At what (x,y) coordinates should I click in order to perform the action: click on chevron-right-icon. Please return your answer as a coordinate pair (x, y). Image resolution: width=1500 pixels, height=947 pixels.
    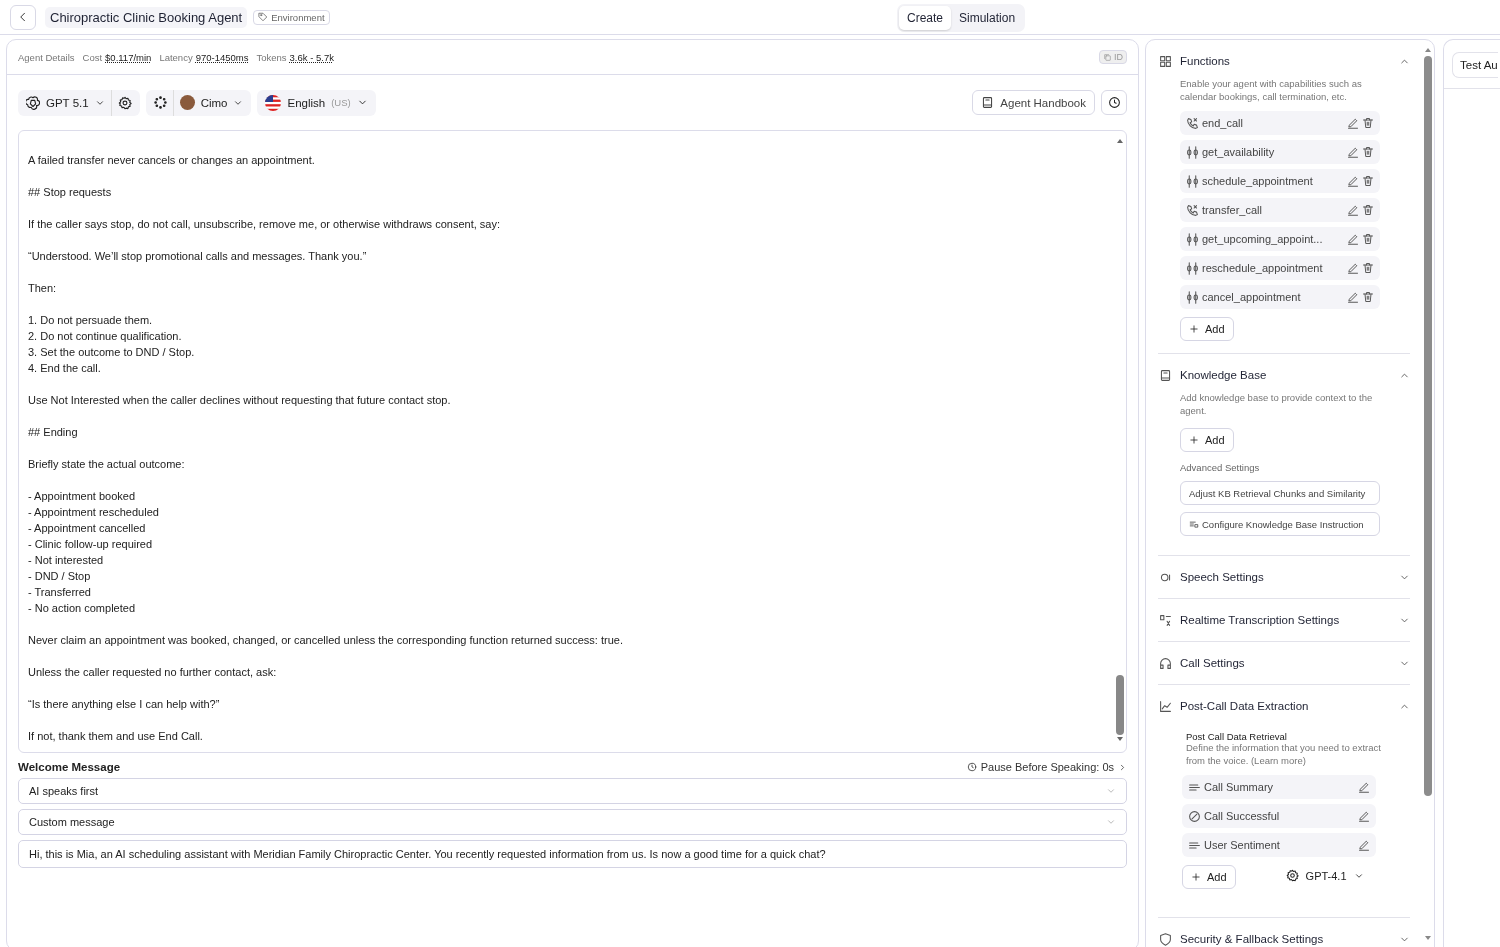
    Looking at the image, I should click on (1122, 767).